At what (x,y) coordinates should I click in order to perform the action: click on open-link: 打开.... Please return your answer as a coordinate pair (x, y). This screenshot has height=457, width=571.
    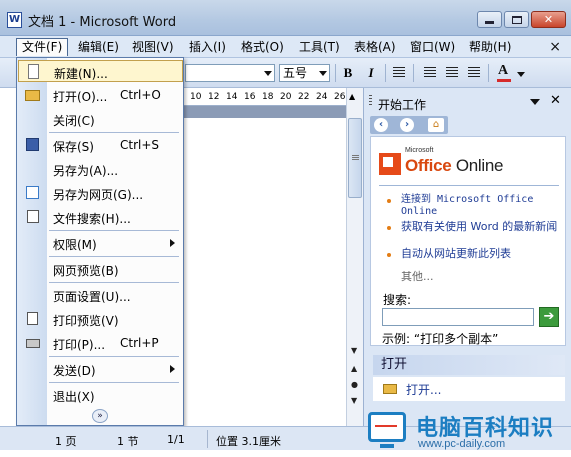
    Looking at the image, I should click on (423, 389).